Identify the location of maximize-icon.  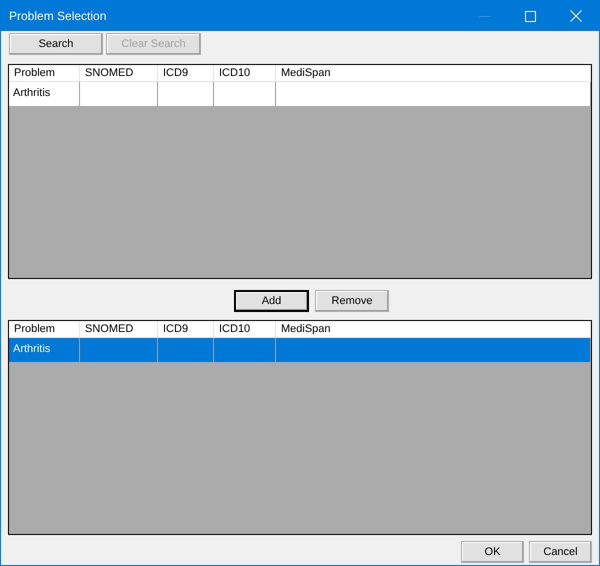
(530, 16).